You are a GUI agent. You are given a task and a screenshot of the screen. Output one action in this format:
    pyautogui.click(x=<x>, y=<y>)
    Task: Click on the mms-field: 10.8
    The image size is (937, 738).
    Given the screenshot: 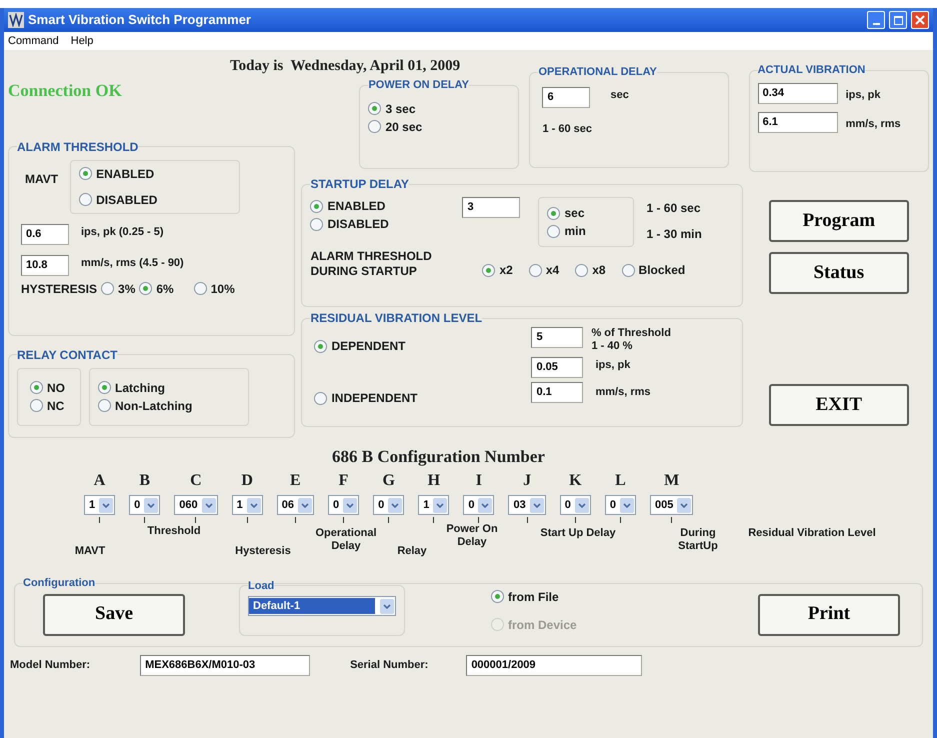 What is the action you would take?
    pyautogui.click(x=45, y=265)
    